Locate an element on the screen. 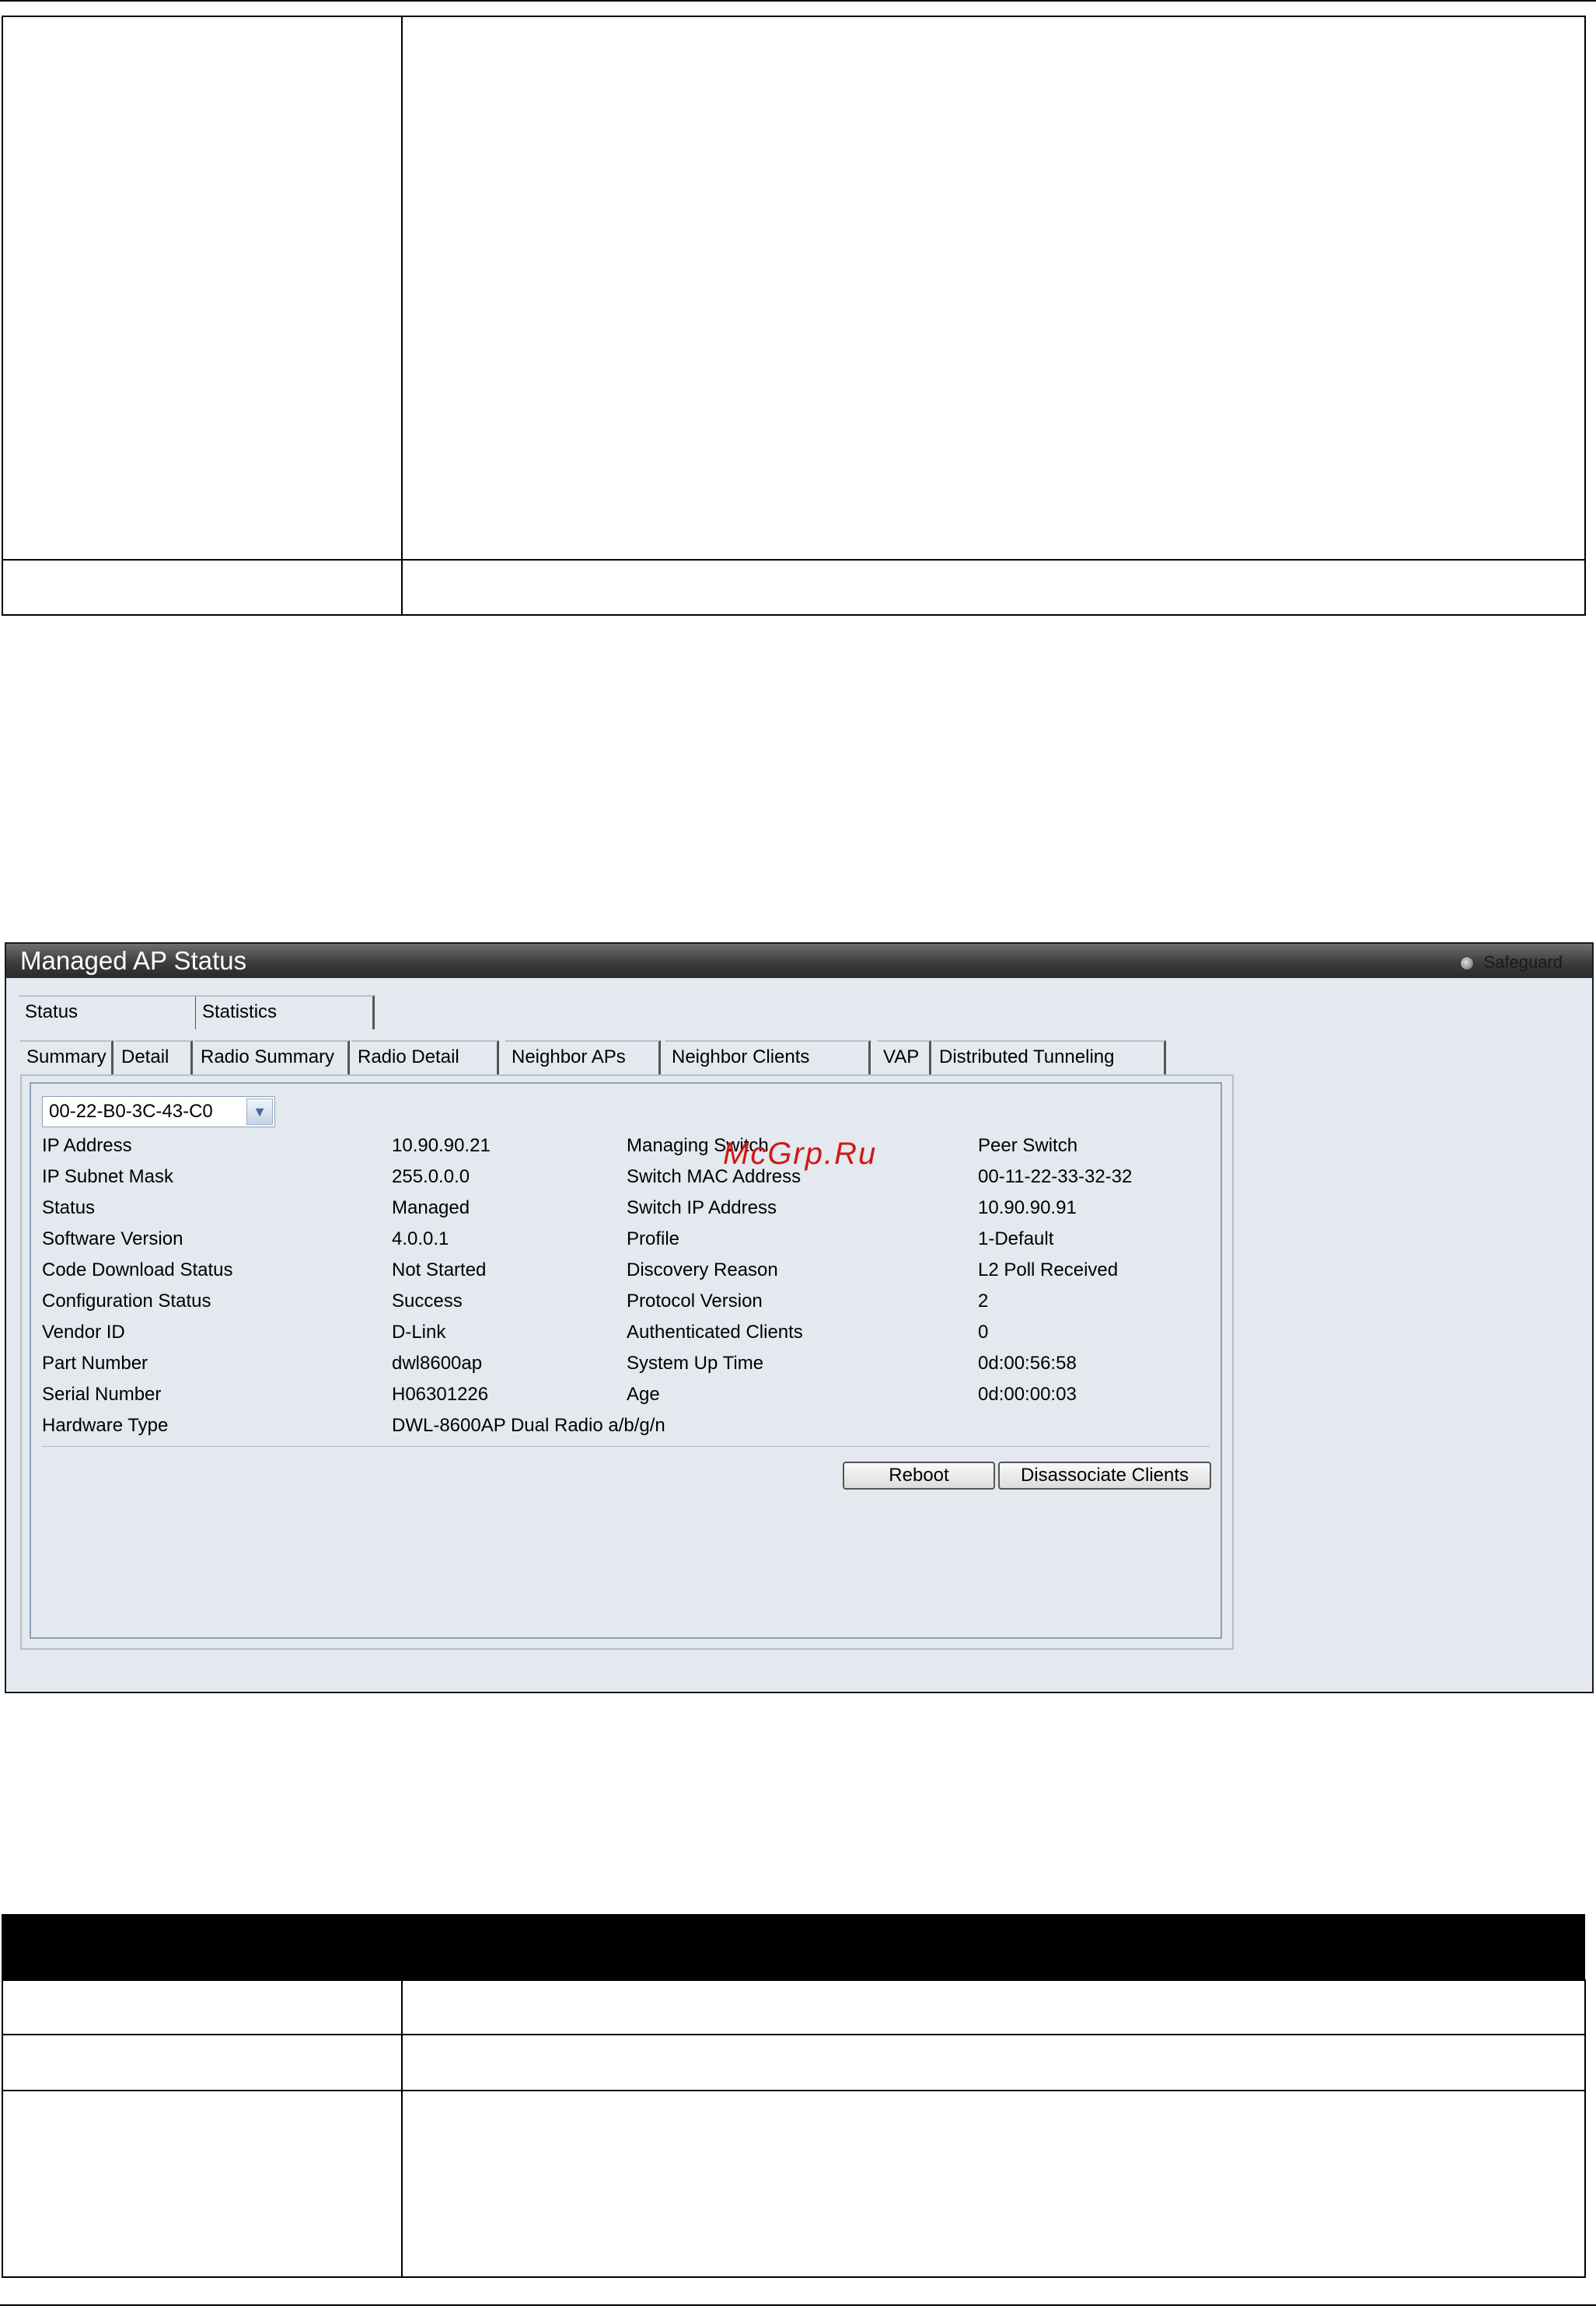 The image size is (1596, 2309). upper-table-divider is located at coordinates (402, 315).